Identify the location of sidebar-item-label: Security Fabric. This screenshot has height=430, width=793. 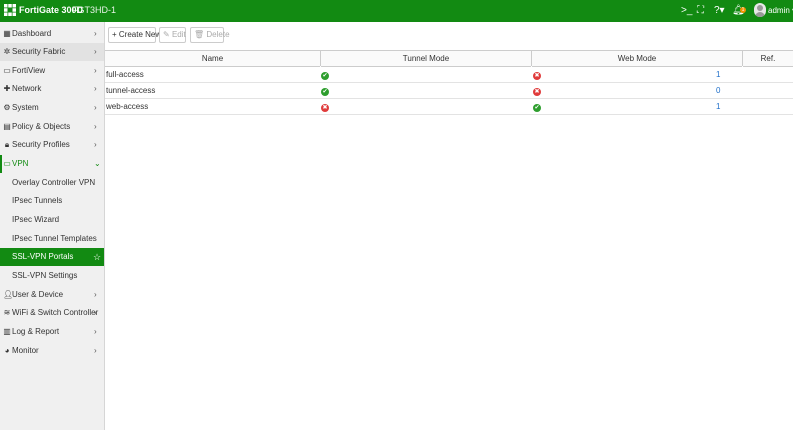
(39, 51).